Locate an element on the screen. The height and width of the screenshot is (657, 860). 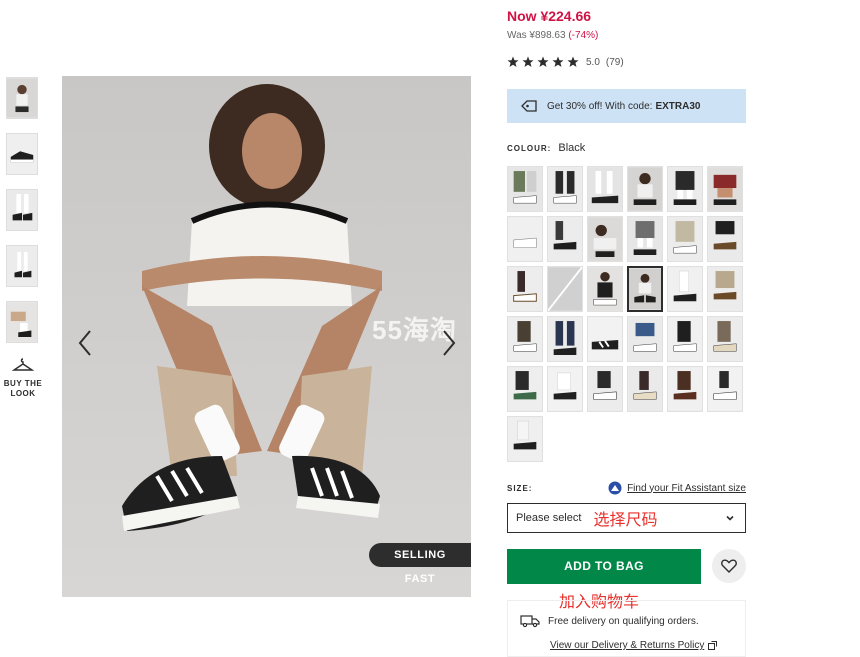
chevron-right-icon is located at coordinates (449, 343).